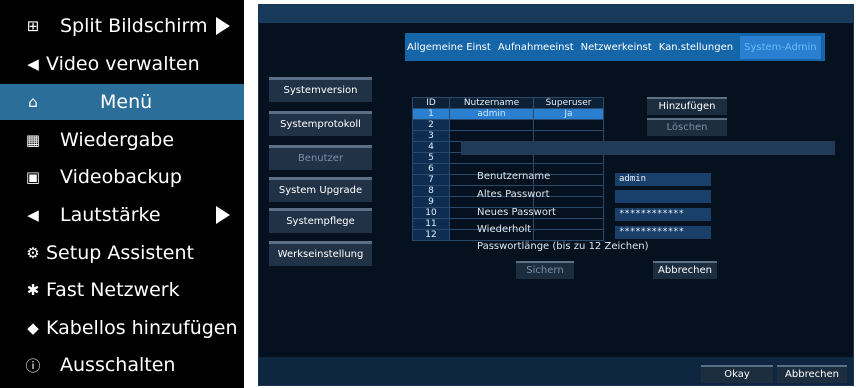  Describe the element at coordinates (449, 47) in the screenshot. I see `tab-general: Allgemeine Einst` at that location.